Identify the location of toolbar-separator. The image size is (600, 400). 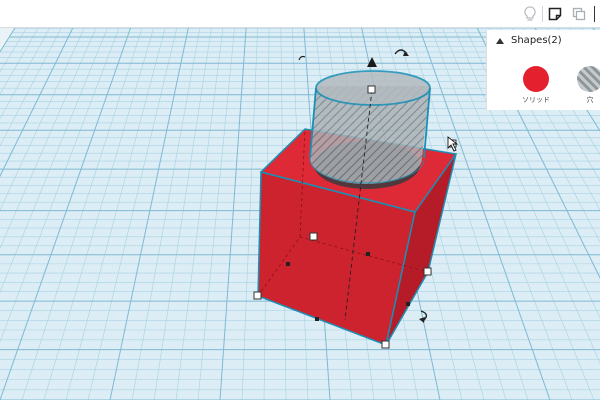
(542, 14).